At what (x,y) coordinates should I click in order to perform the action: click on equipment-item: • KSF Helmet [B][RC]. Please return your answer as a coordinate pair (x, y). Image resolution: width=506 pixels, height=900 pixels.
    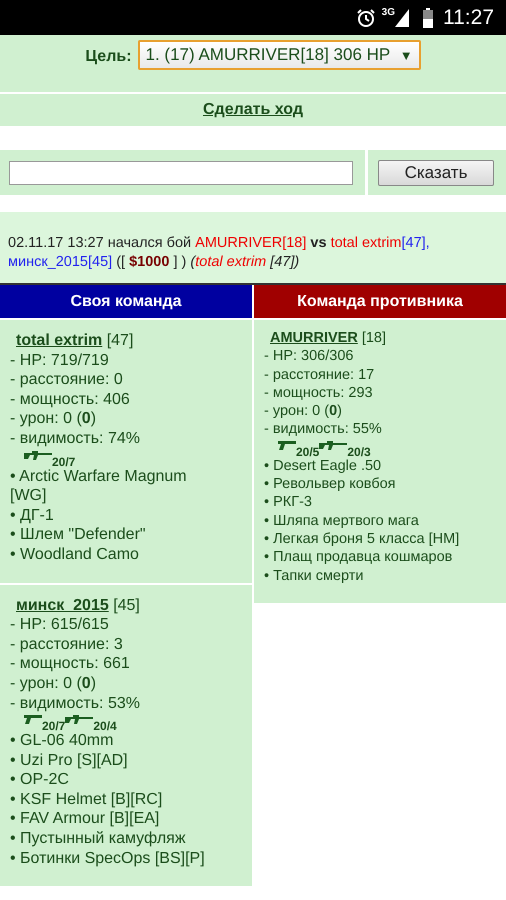
    Looking at the image, I should click on (87, 800).